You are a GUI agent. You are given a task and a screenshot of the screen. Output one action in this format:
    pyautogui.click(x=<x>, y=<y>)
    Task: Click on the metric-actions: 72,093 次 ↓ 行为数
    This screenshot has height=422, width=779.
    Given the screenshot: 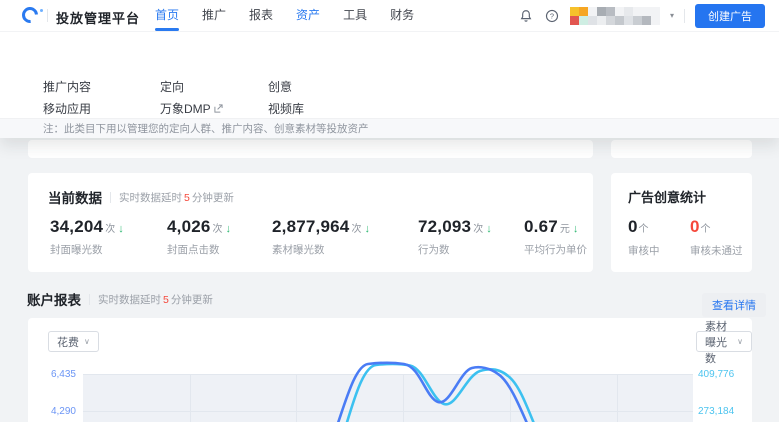 What is the action you would take?
    pyautogui.click(x=455, y=236)
    